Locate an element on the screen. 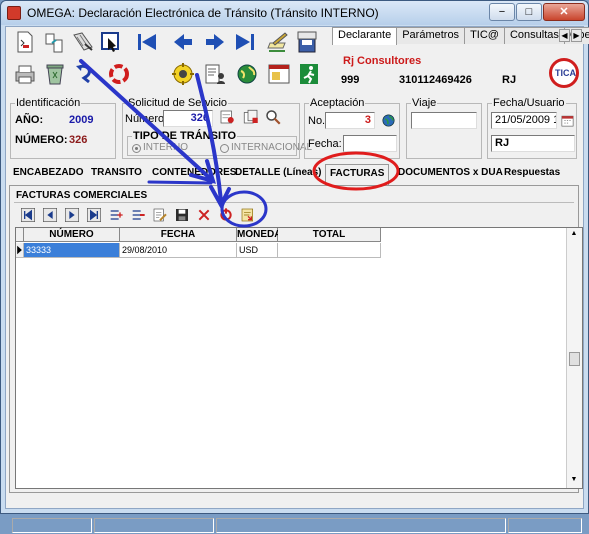 The width and height of the screenshot is (589, 534). grid-save-icon is located at coordinates (182, 215).